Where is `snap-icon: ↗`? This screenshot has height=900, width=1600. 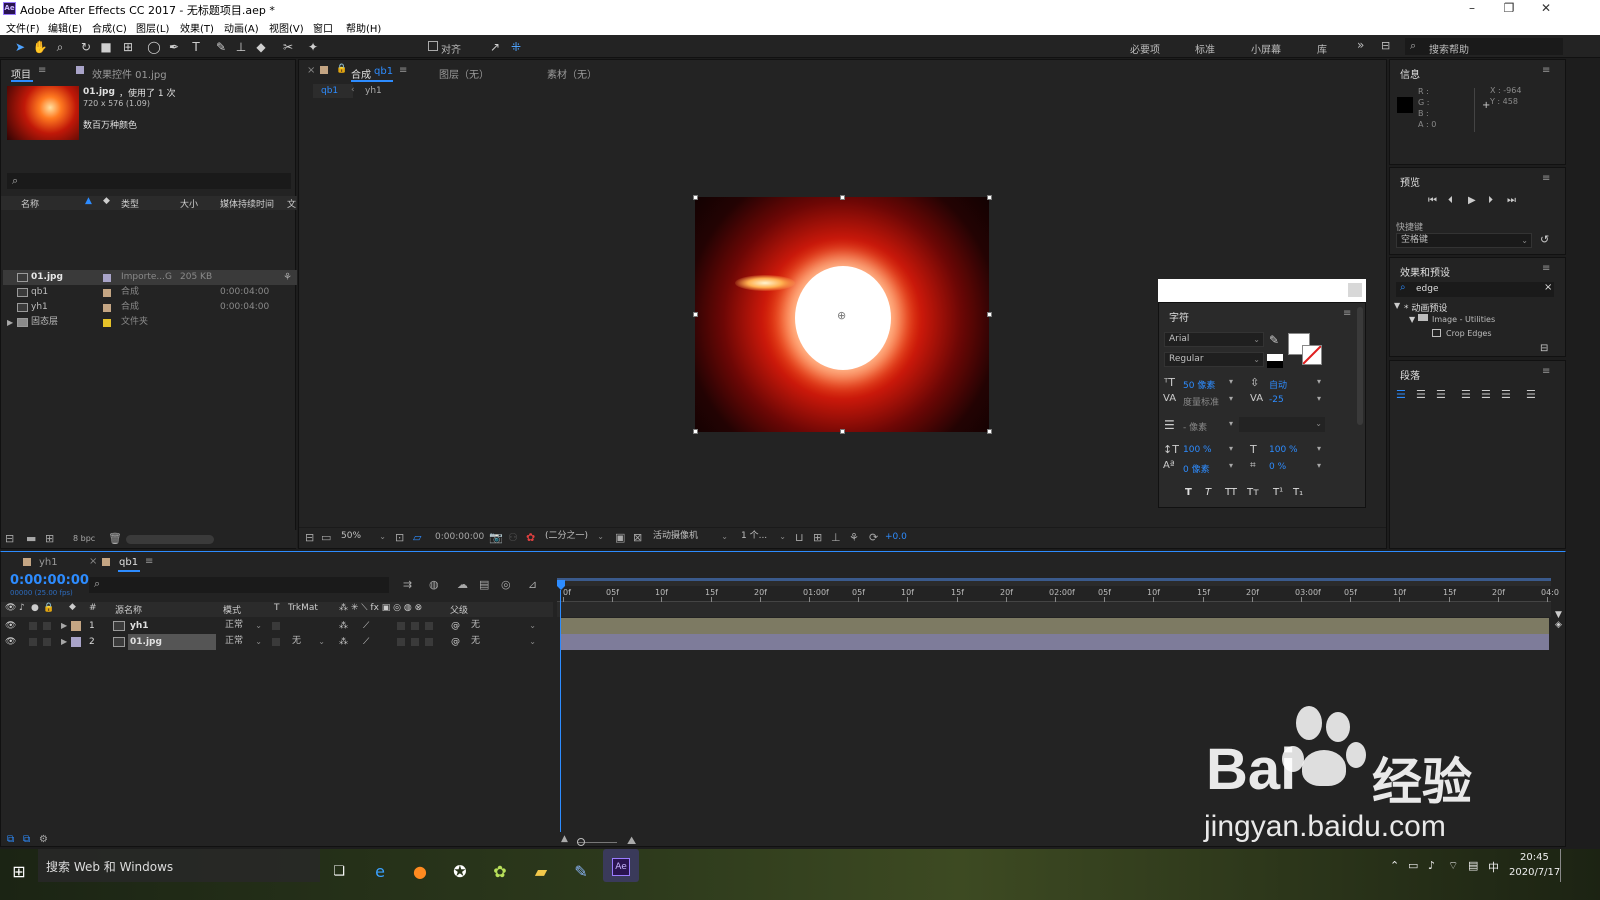
snap-icon: ↗ is located at coordinates (495, 47).